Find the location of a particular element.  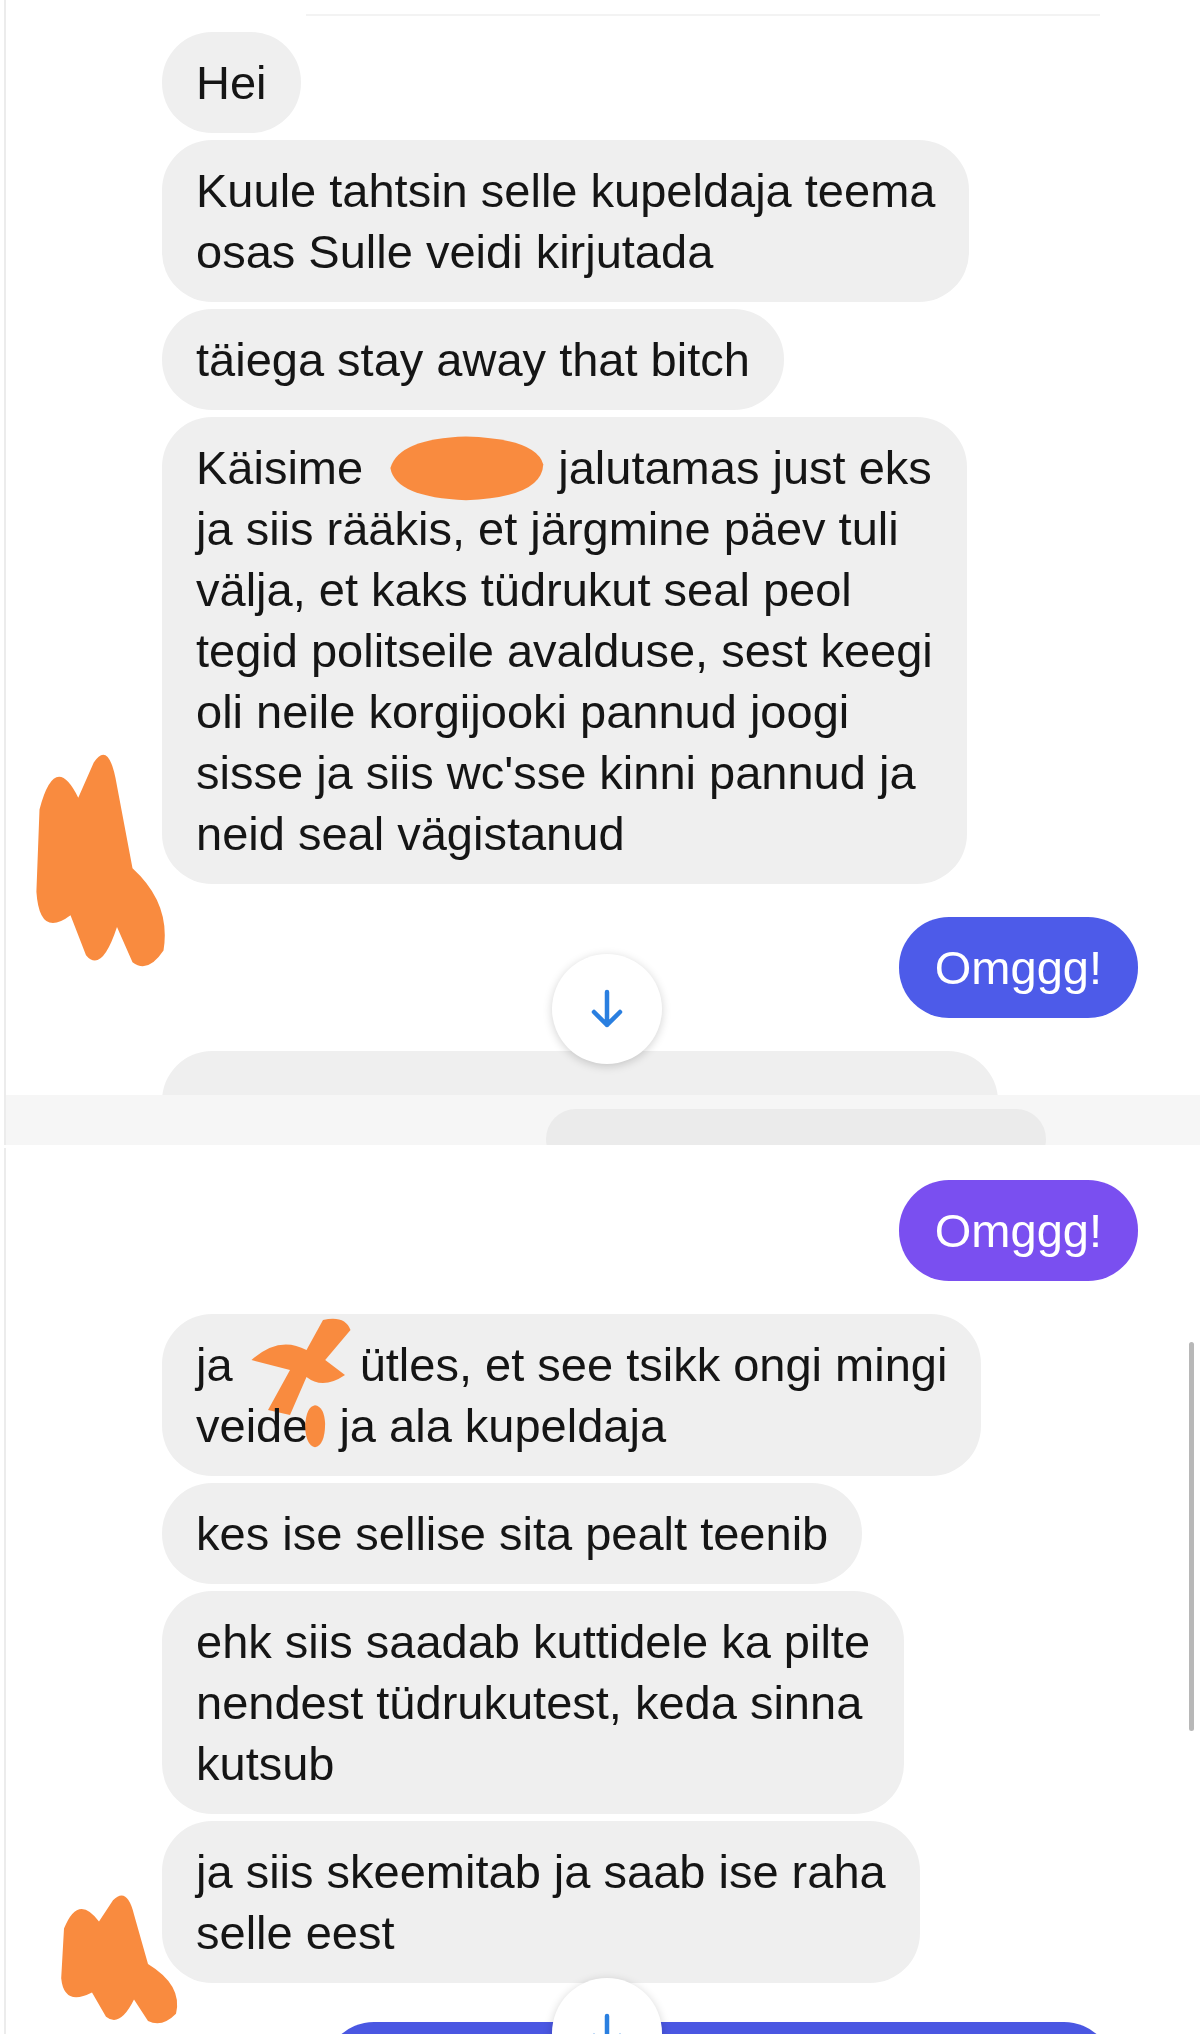

scroll-down-button is located at coordinates (607, 1009).